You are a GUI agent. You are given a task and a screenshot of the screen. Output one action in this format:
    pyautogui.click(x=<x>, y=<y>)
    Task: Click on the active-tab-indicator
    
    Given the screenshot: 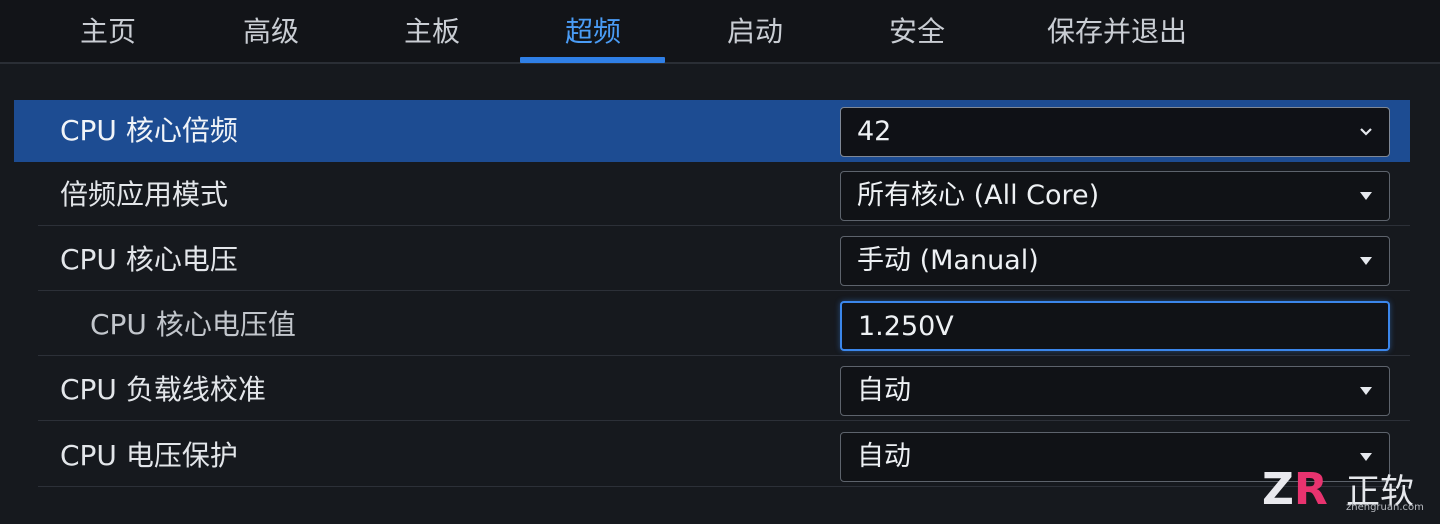 What is the action you would take?
    pyautogui.click(x=592, y=60)
    